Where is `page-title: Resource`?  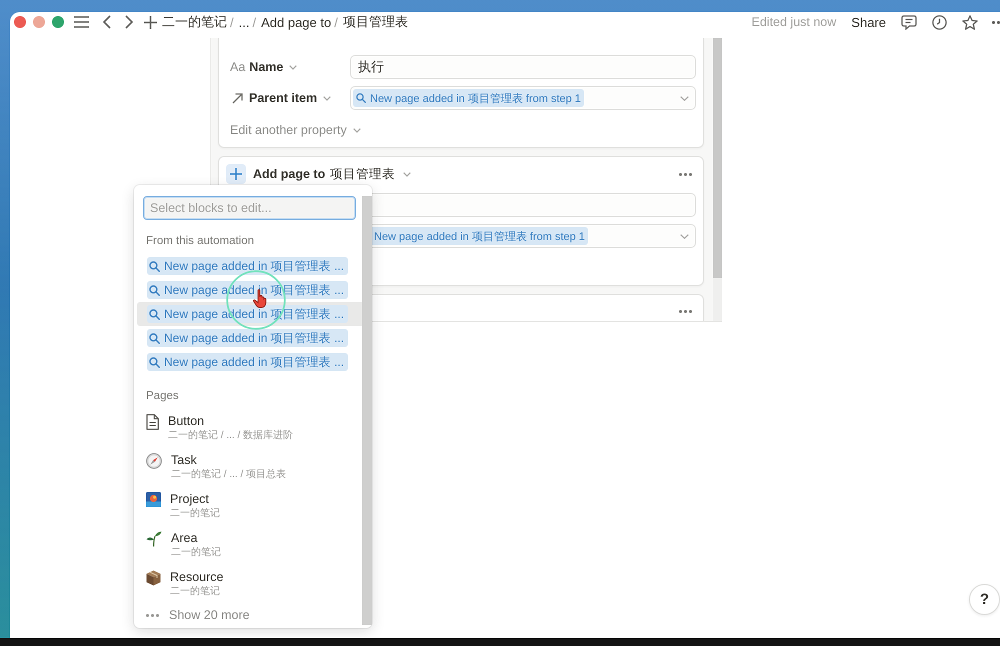
page-title: Resource is located at coordinates (197, 577).